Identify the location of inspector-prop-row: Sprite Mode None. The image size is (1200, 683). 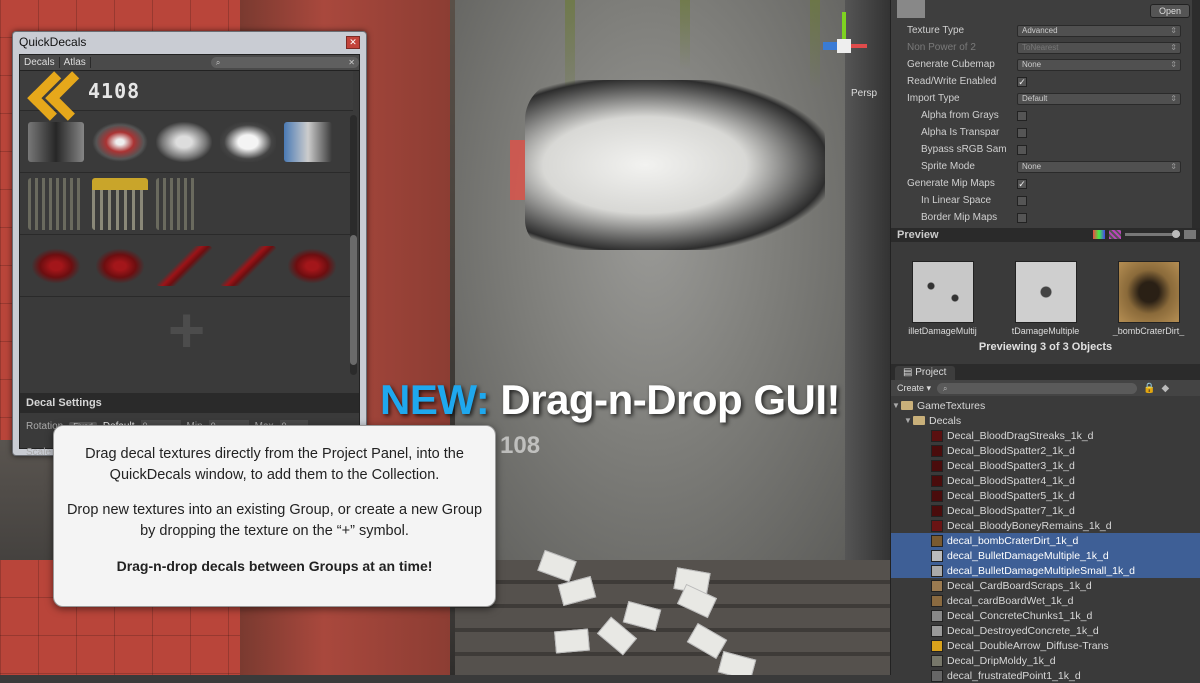
(1045, 166).